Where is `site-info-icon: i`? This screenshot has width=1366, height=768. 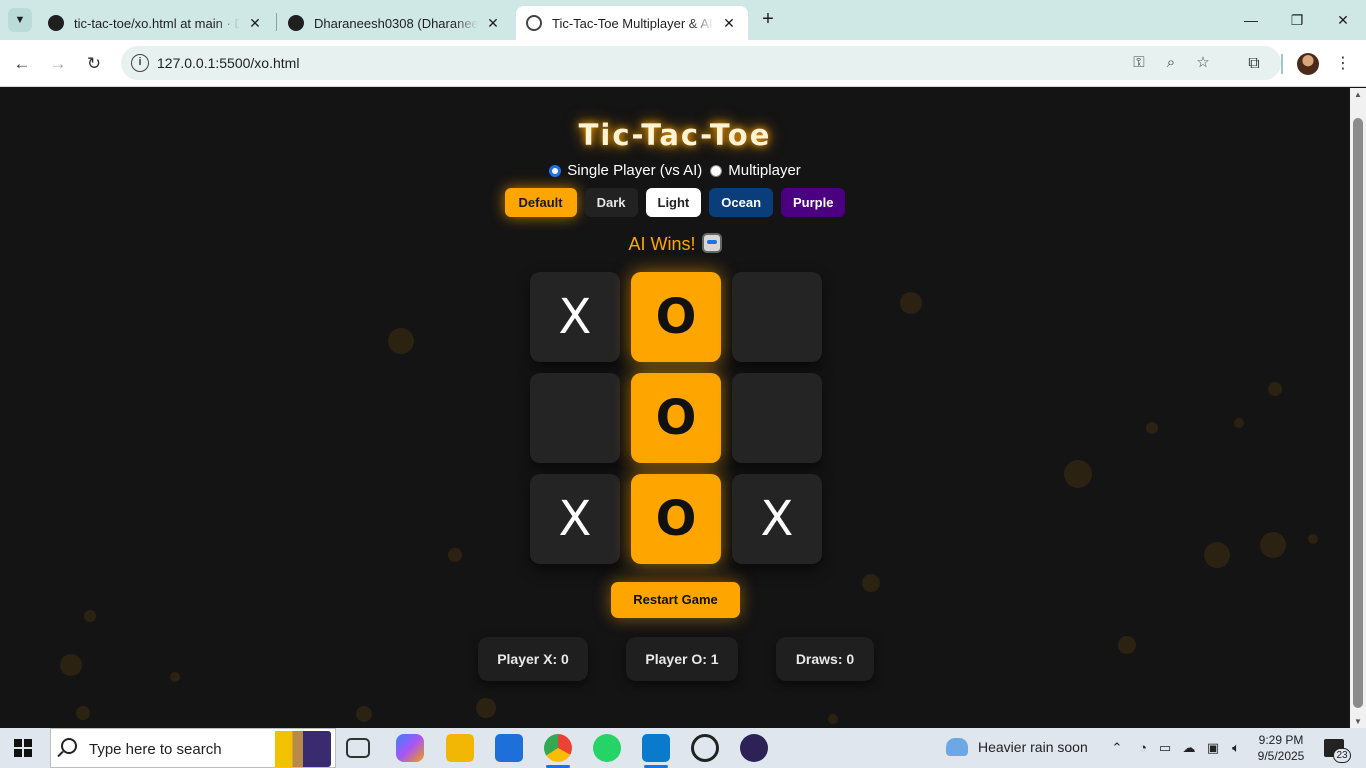 site-info-icon: i is located at coordinates (140, 63).